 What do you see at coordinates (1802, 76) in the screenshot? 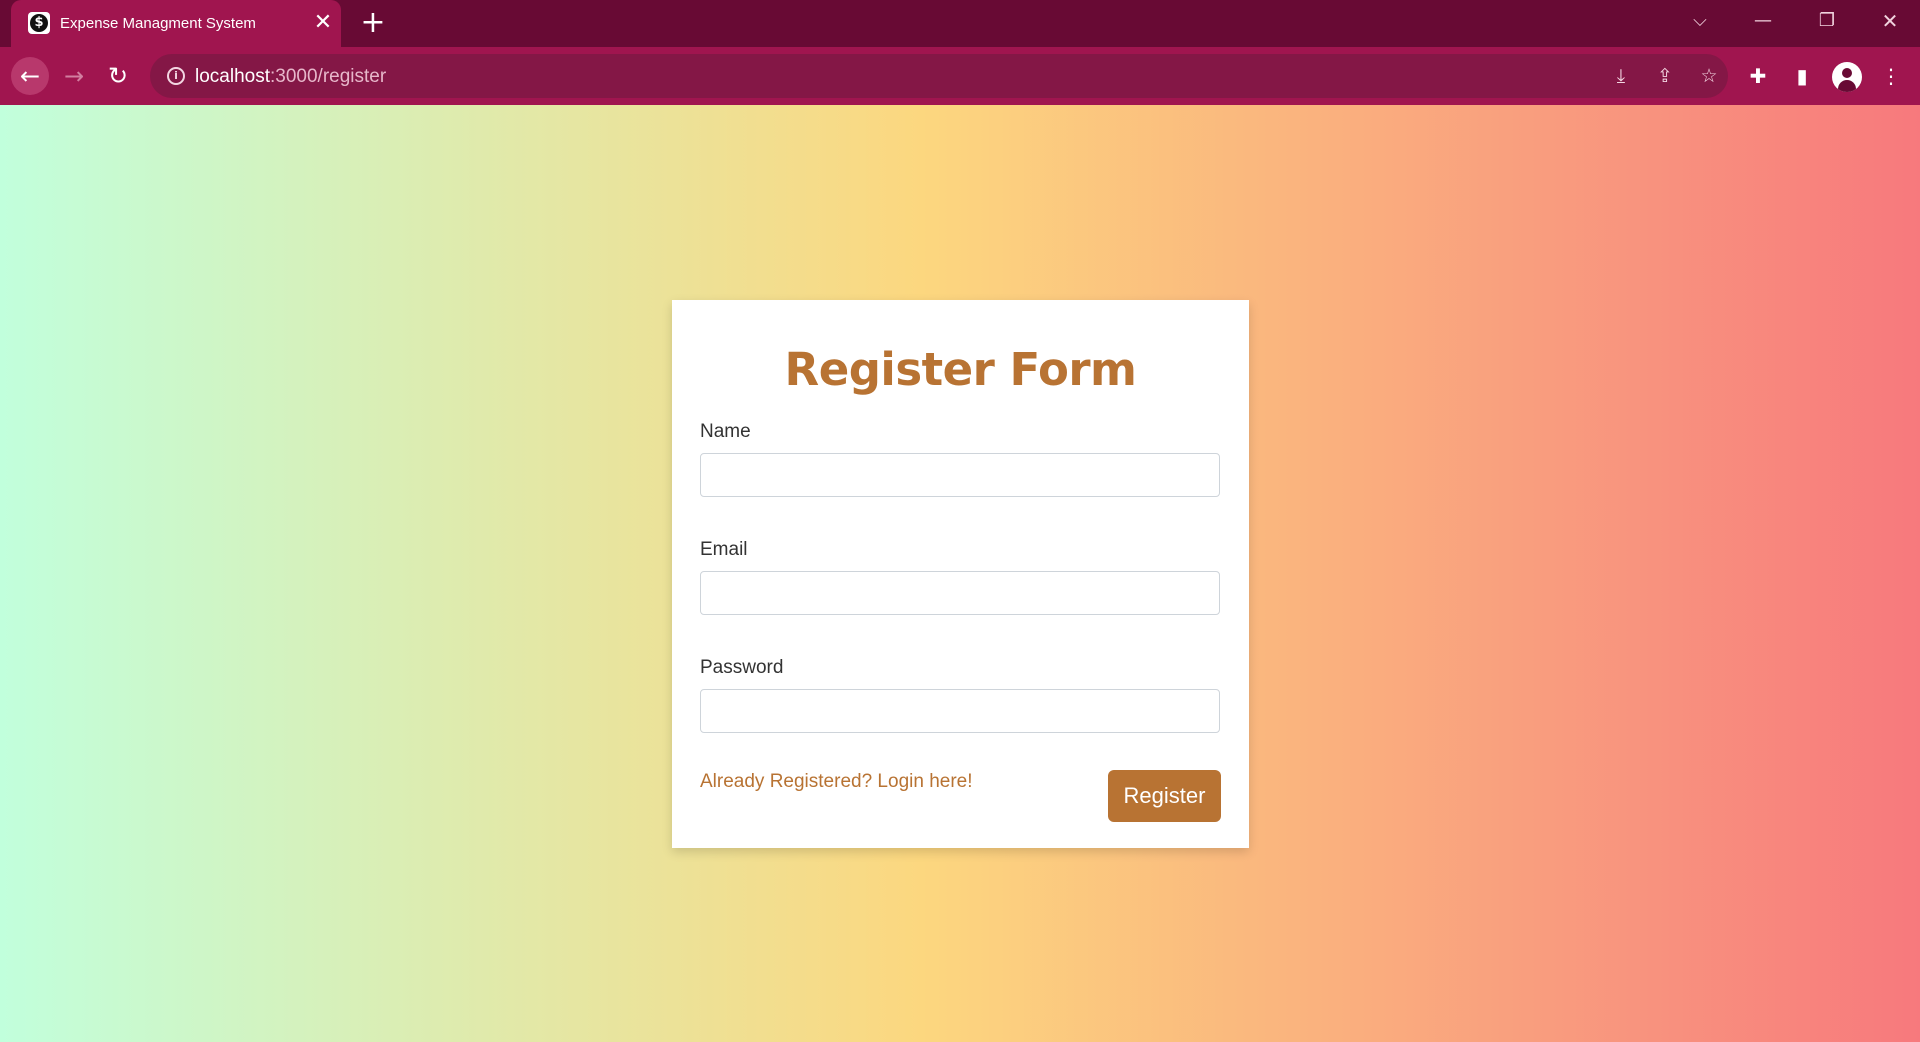
I see `side-panel-icon: ▮` at bounding box center [1802, 76].